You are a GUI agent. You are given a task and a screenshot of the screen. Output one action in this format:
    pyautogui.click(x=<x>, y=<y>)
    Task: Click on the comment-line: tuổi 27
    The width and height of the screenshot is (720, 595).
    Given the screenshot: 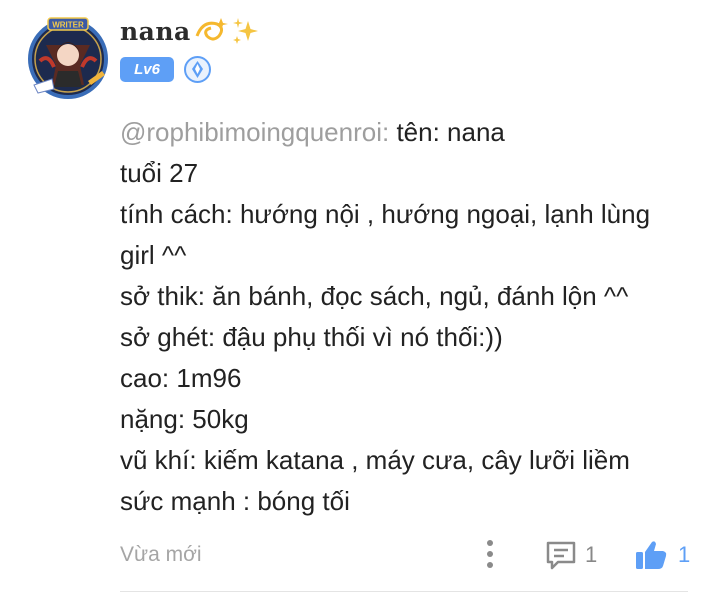 What is the action you would take?
    pyautogui.click(x=159, y=173)
    